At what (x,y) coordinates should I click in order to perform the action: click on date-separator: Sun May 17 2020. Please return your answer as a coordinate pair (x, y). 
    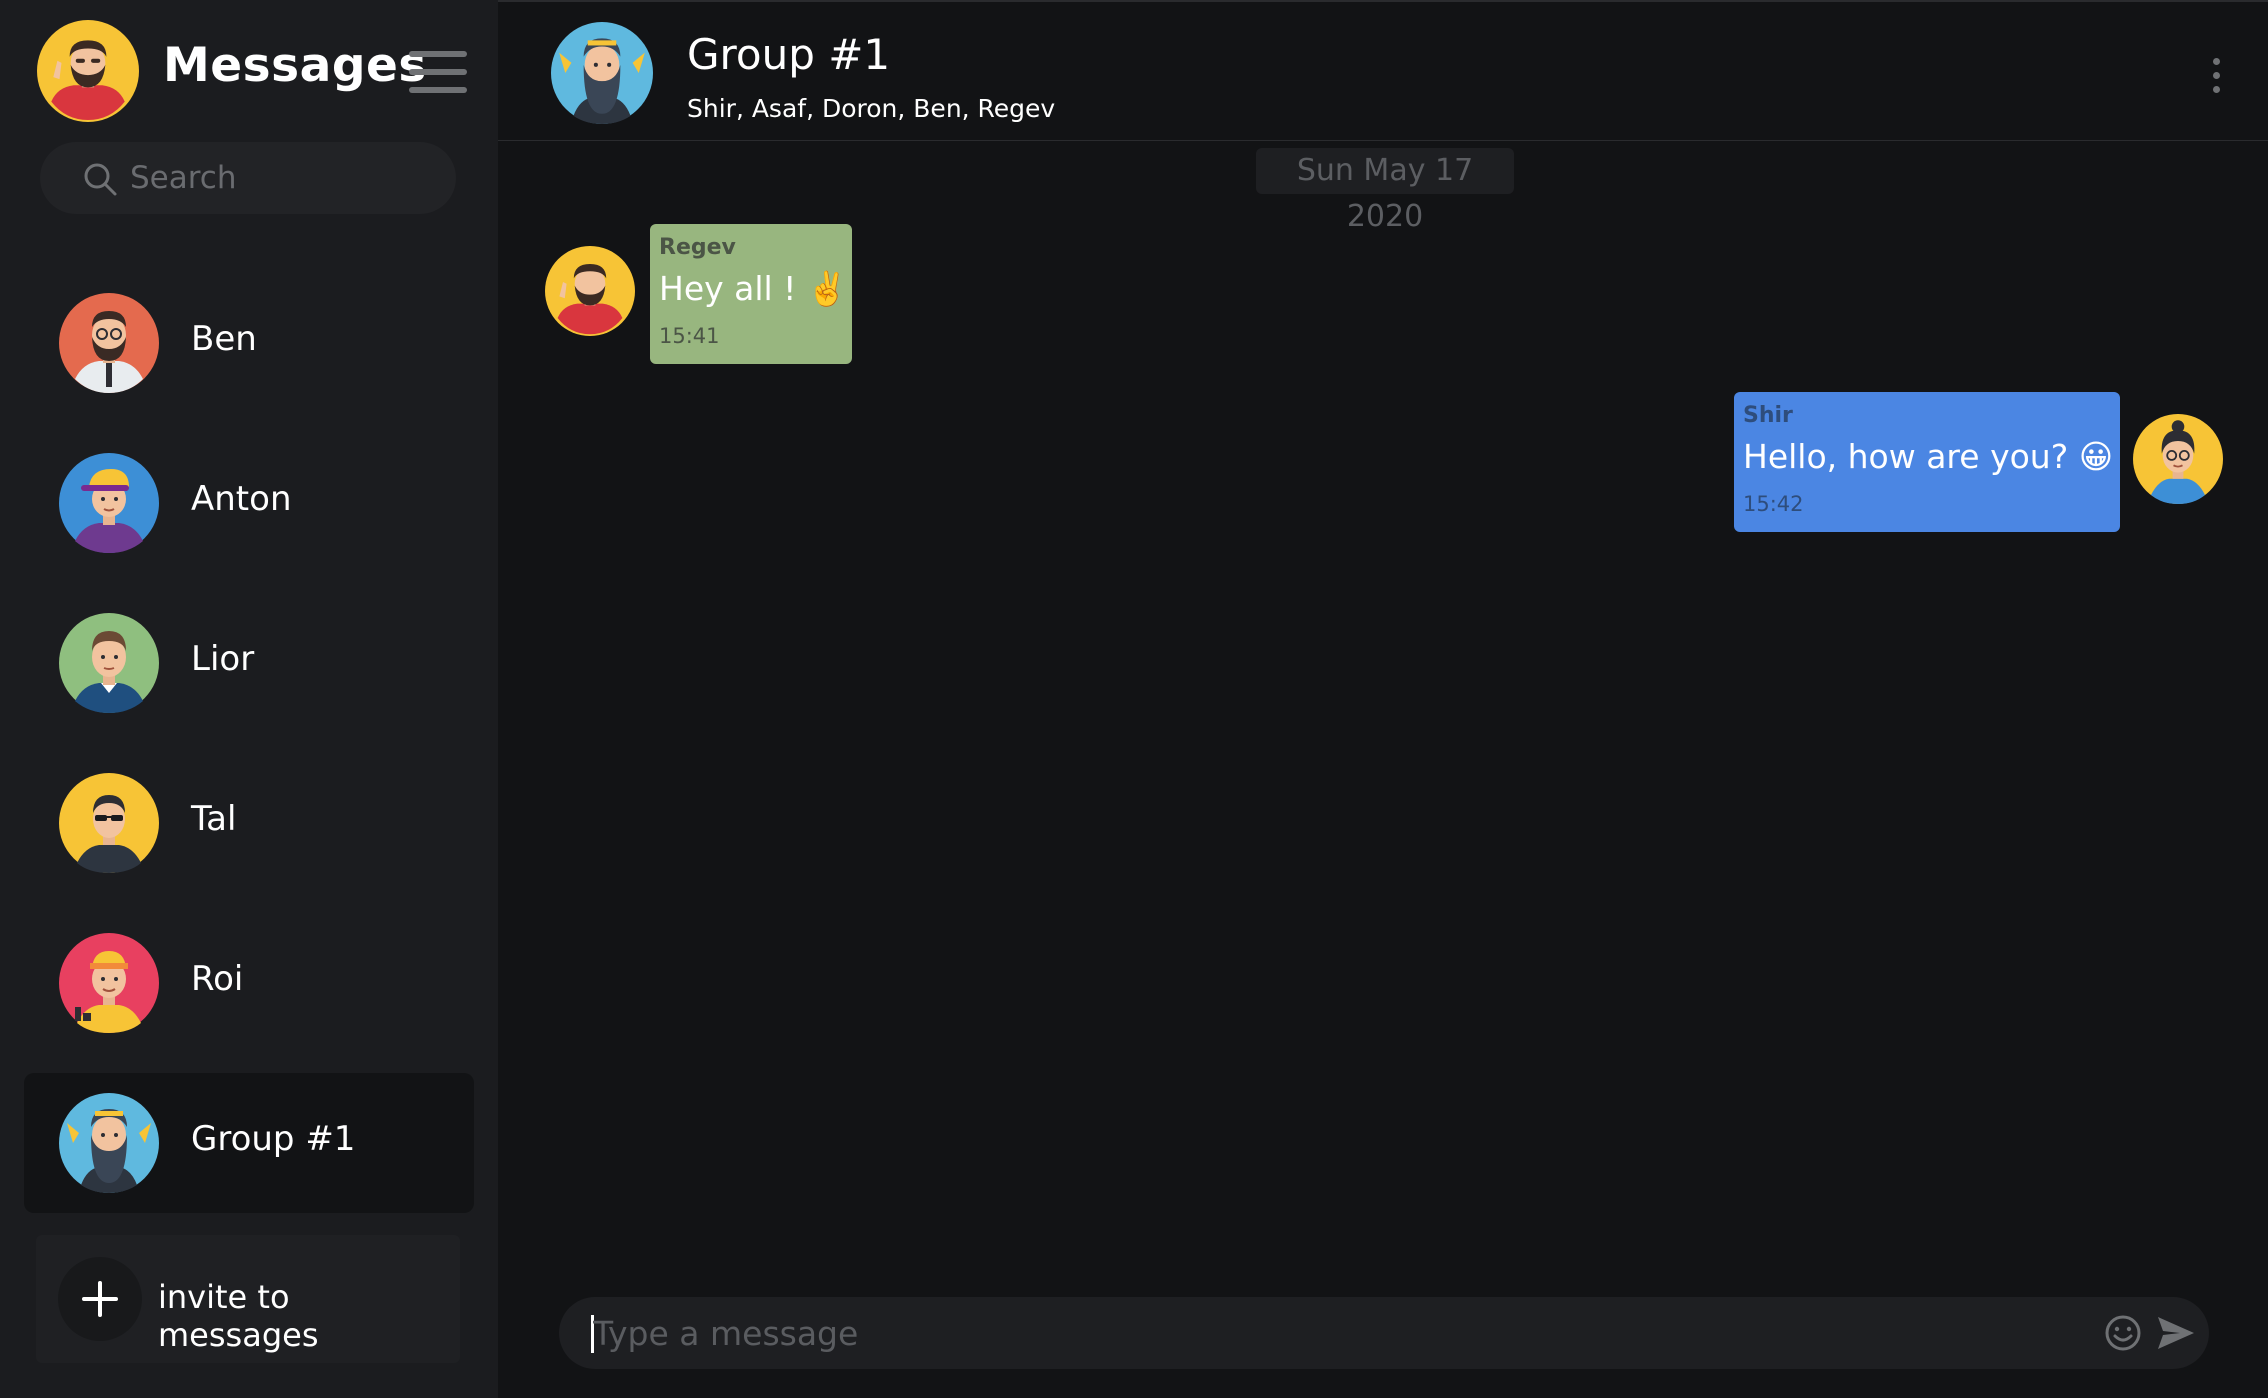
    Looking at the image, I should click on (1385, 191).